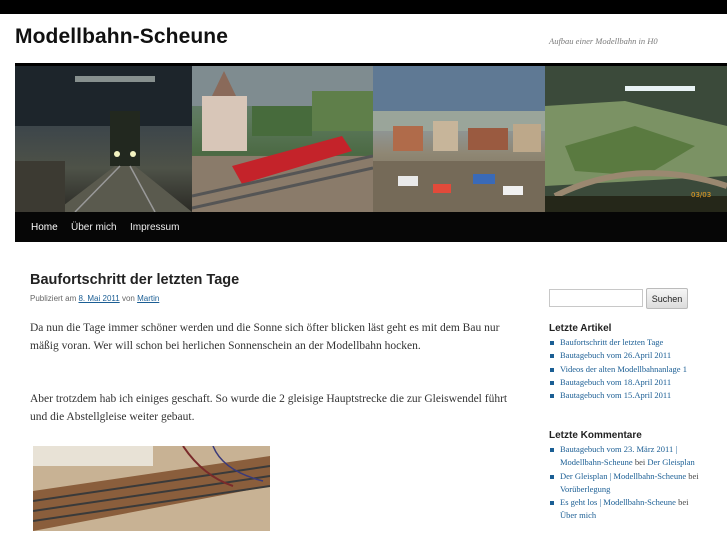 Image resolution: width=727 pixels, height=545 pixels. I want to click on list-item: Videos der alten Modellbahnanlage 1, so click(624, 369).